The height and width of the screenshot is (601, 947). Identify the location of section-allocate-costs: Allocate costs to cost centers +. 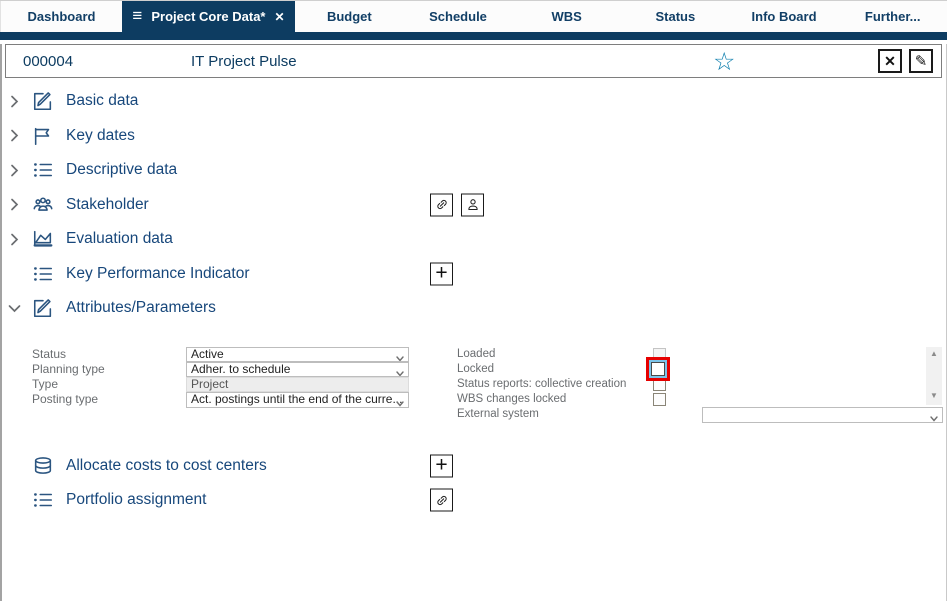
(474, 466).